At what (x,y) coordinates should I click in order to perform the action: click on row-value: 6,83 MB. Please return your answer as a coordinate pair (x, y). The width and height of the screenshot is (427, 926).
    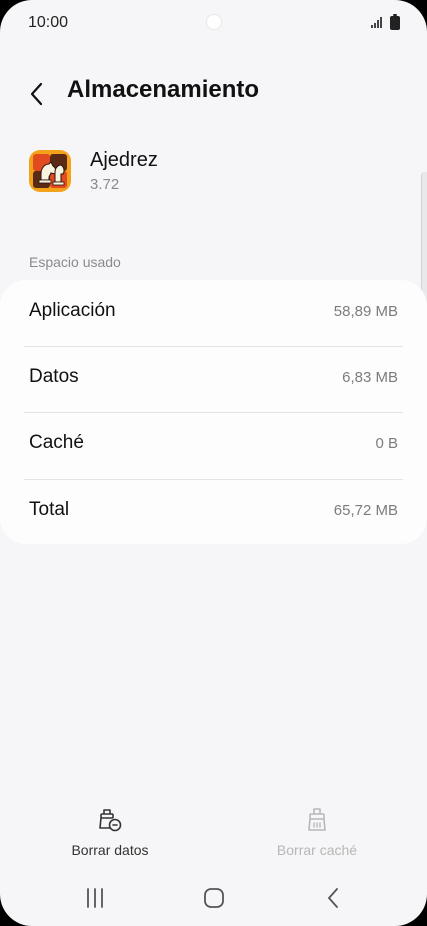
    Looking at the image, I should click on (370, 377).